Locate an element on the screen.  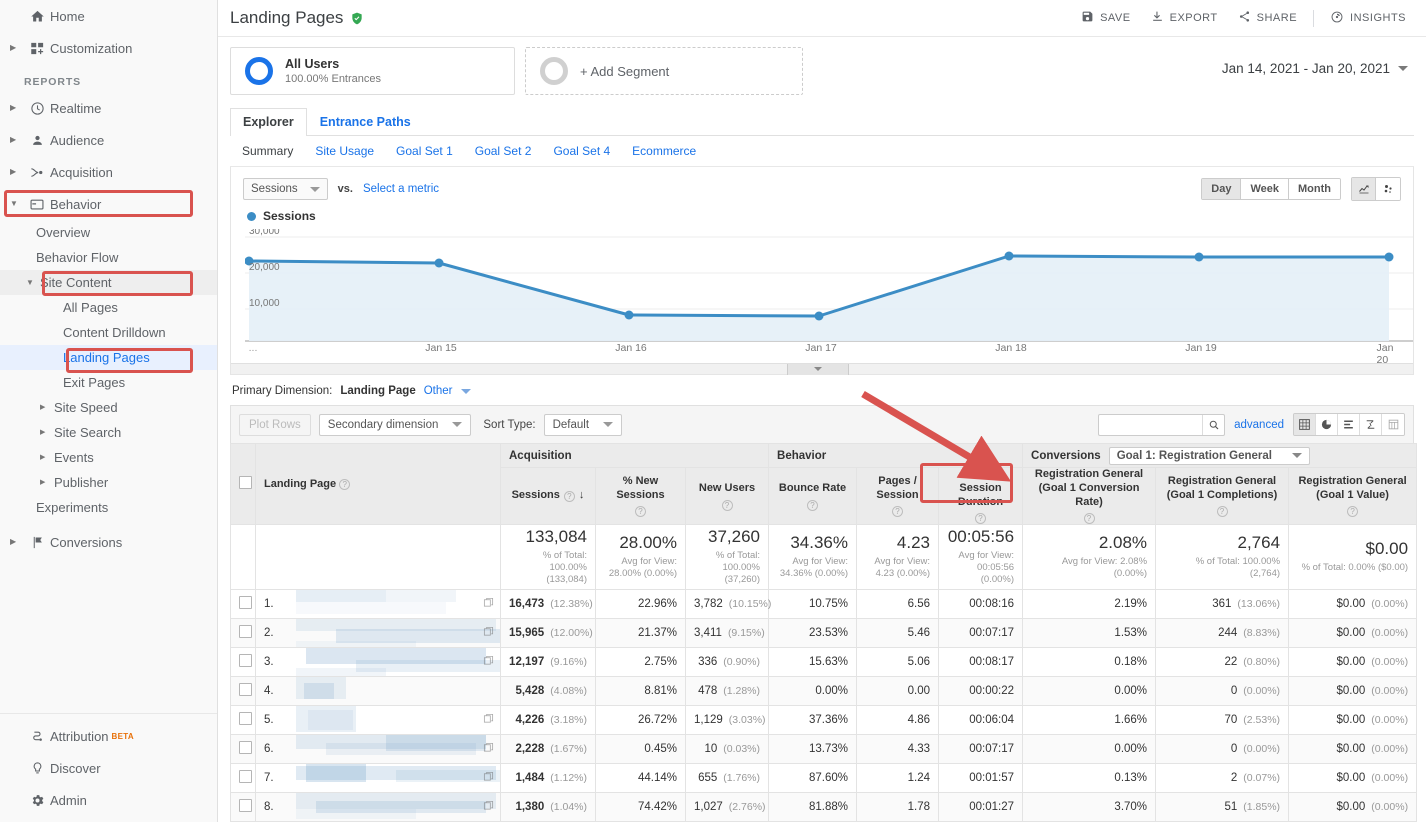
sidebar-item-landing-pages: Landing Pages is located at coordinates (108, 357).